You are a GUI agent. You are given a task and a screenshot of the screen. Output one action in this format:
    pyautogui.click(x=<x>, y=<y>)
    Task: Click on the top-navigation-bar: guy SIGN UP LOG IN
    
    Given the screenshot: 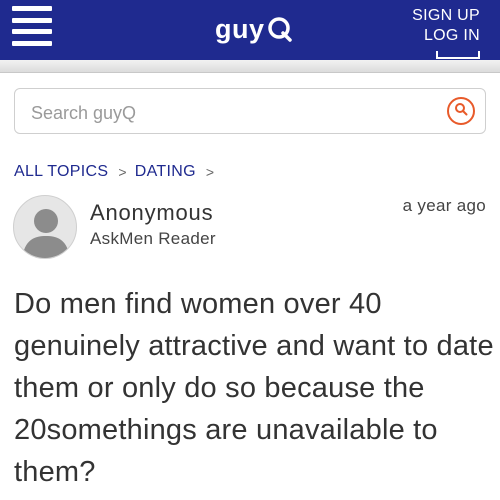 What is the action you would take?
    pyautogui.click(x=250, y=30)
    